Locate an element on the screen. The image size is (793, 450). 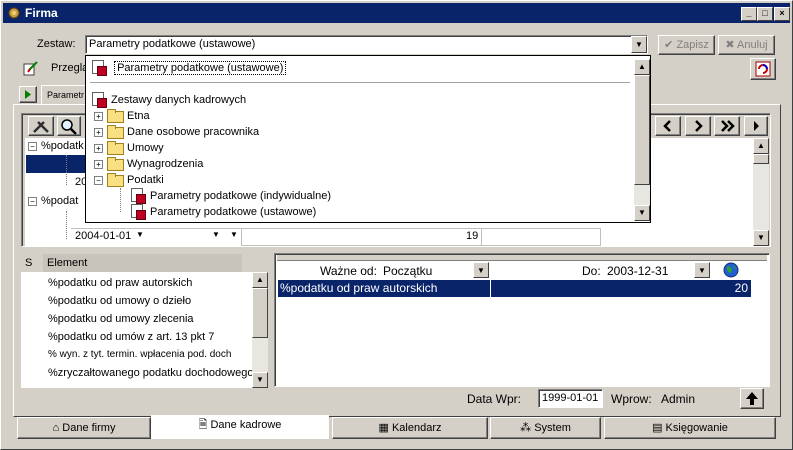
up-button is located at coordinates (752, 398).